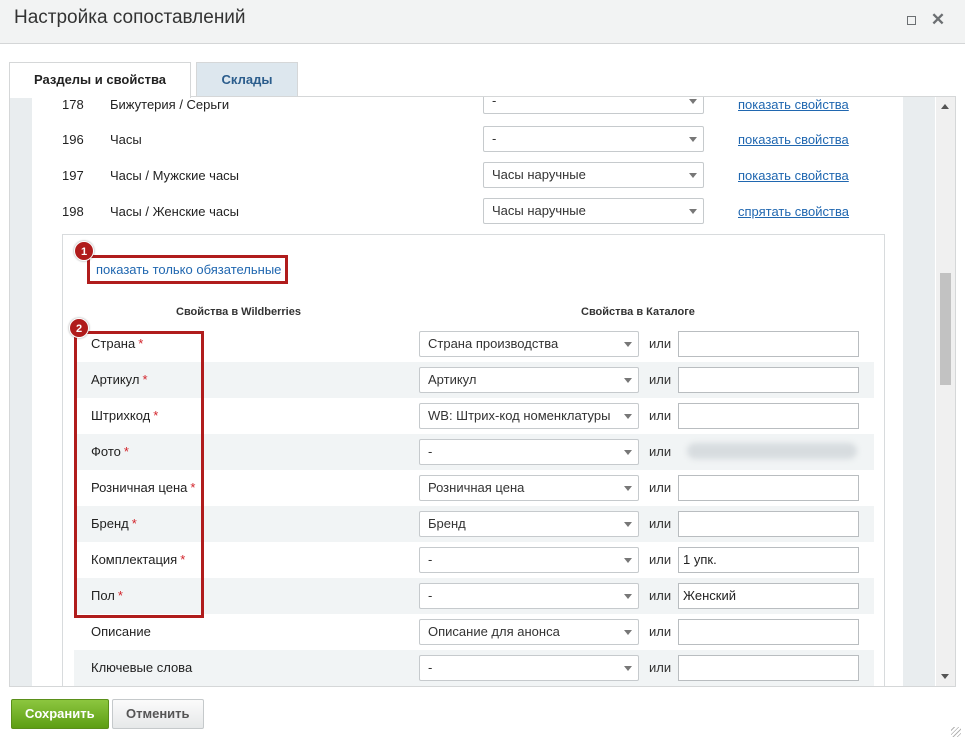 The image size is (965, 741). Describe the element at coordinates (73, 211) in the screenshot. I see `category-id: 198` at that location.